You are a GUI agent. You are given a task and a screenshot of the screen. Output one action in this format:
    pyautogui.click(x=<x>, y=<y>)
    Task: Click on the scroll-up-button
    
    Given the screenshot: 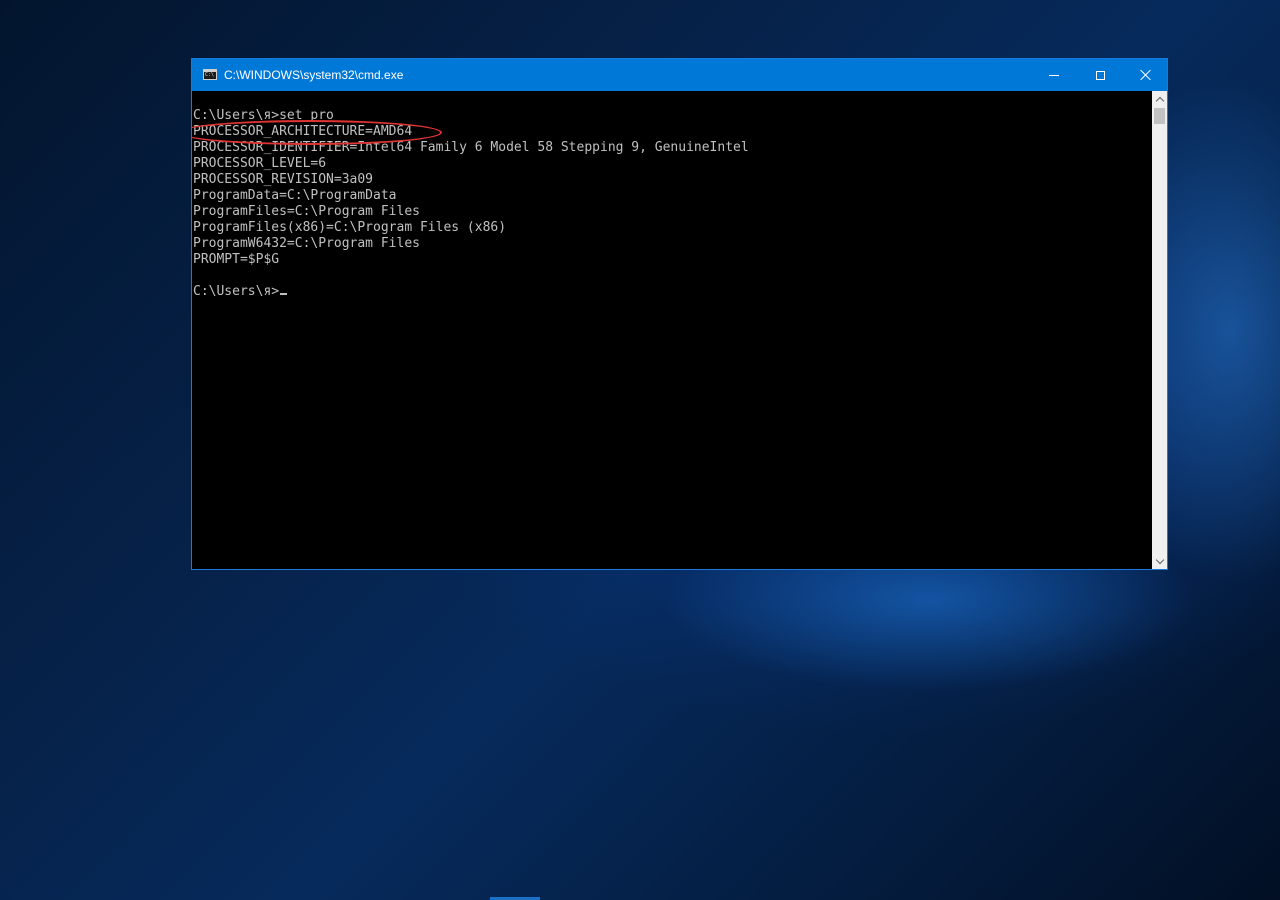 What is the action you would take?
    pyautogui.click(x=1159, y=99)
    